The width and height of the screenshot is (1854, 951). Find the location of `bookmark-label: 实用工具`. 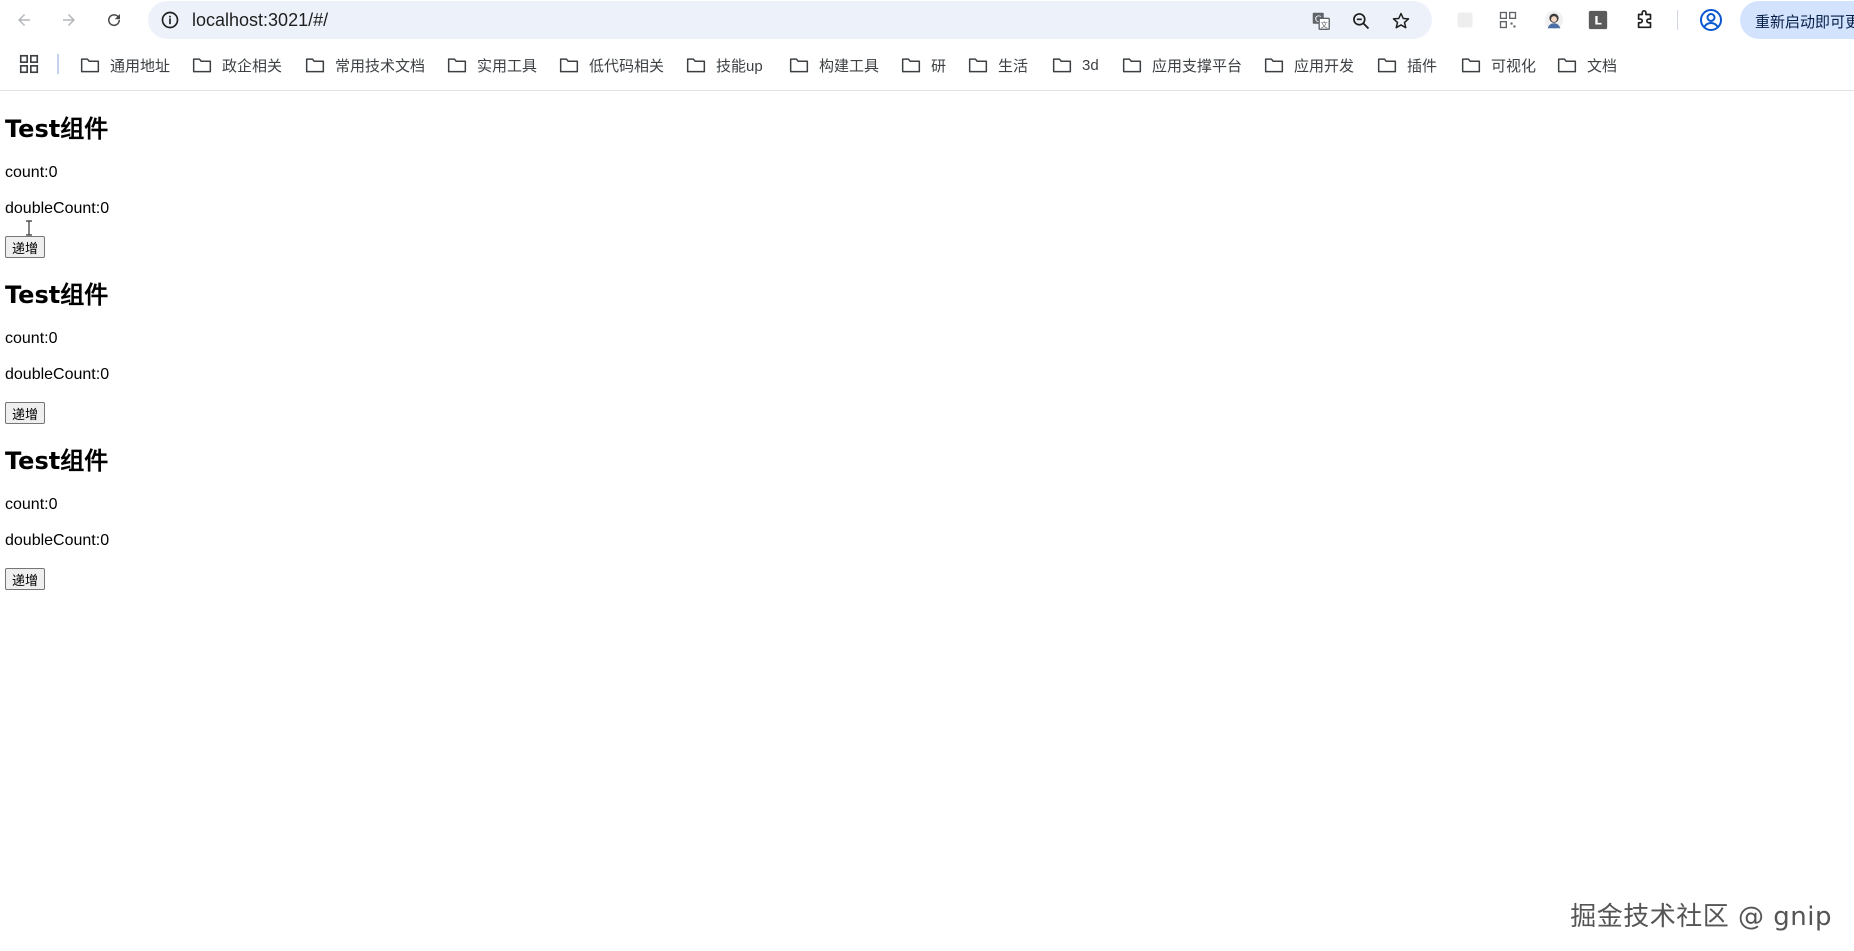

bookmark-label: 实用工具 is located at coordinates (507, 66).